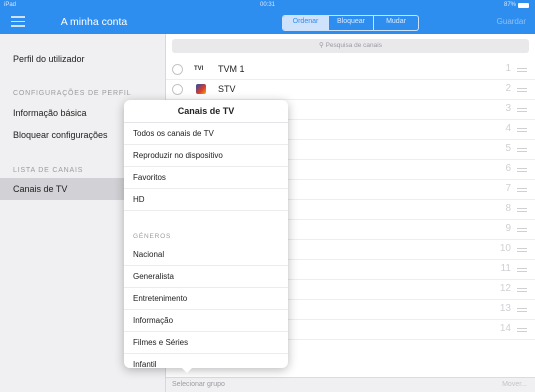  I want to click on hamburger-menu-icon, so click(18, 22).